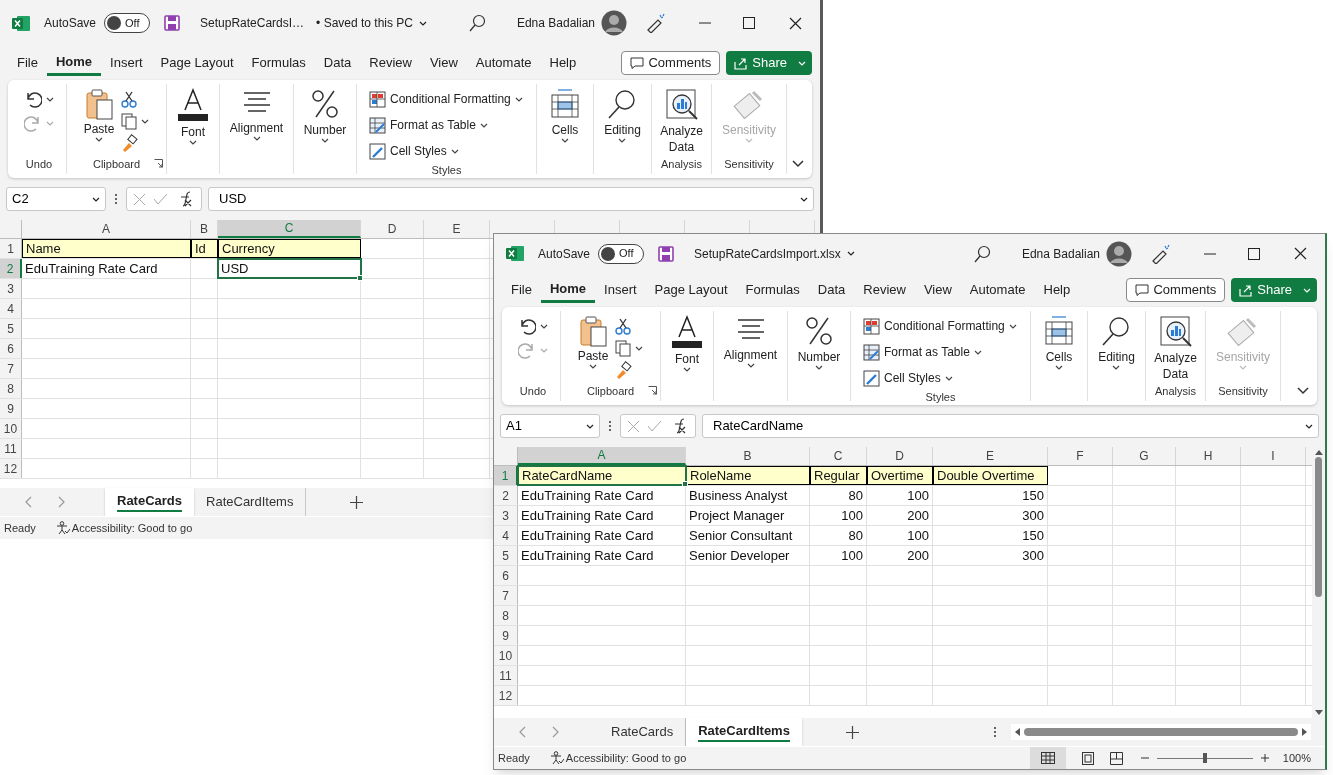 The width and height of the screenshot is (1333, 775). I want to click on page-break-icon, so click(1116, 758).